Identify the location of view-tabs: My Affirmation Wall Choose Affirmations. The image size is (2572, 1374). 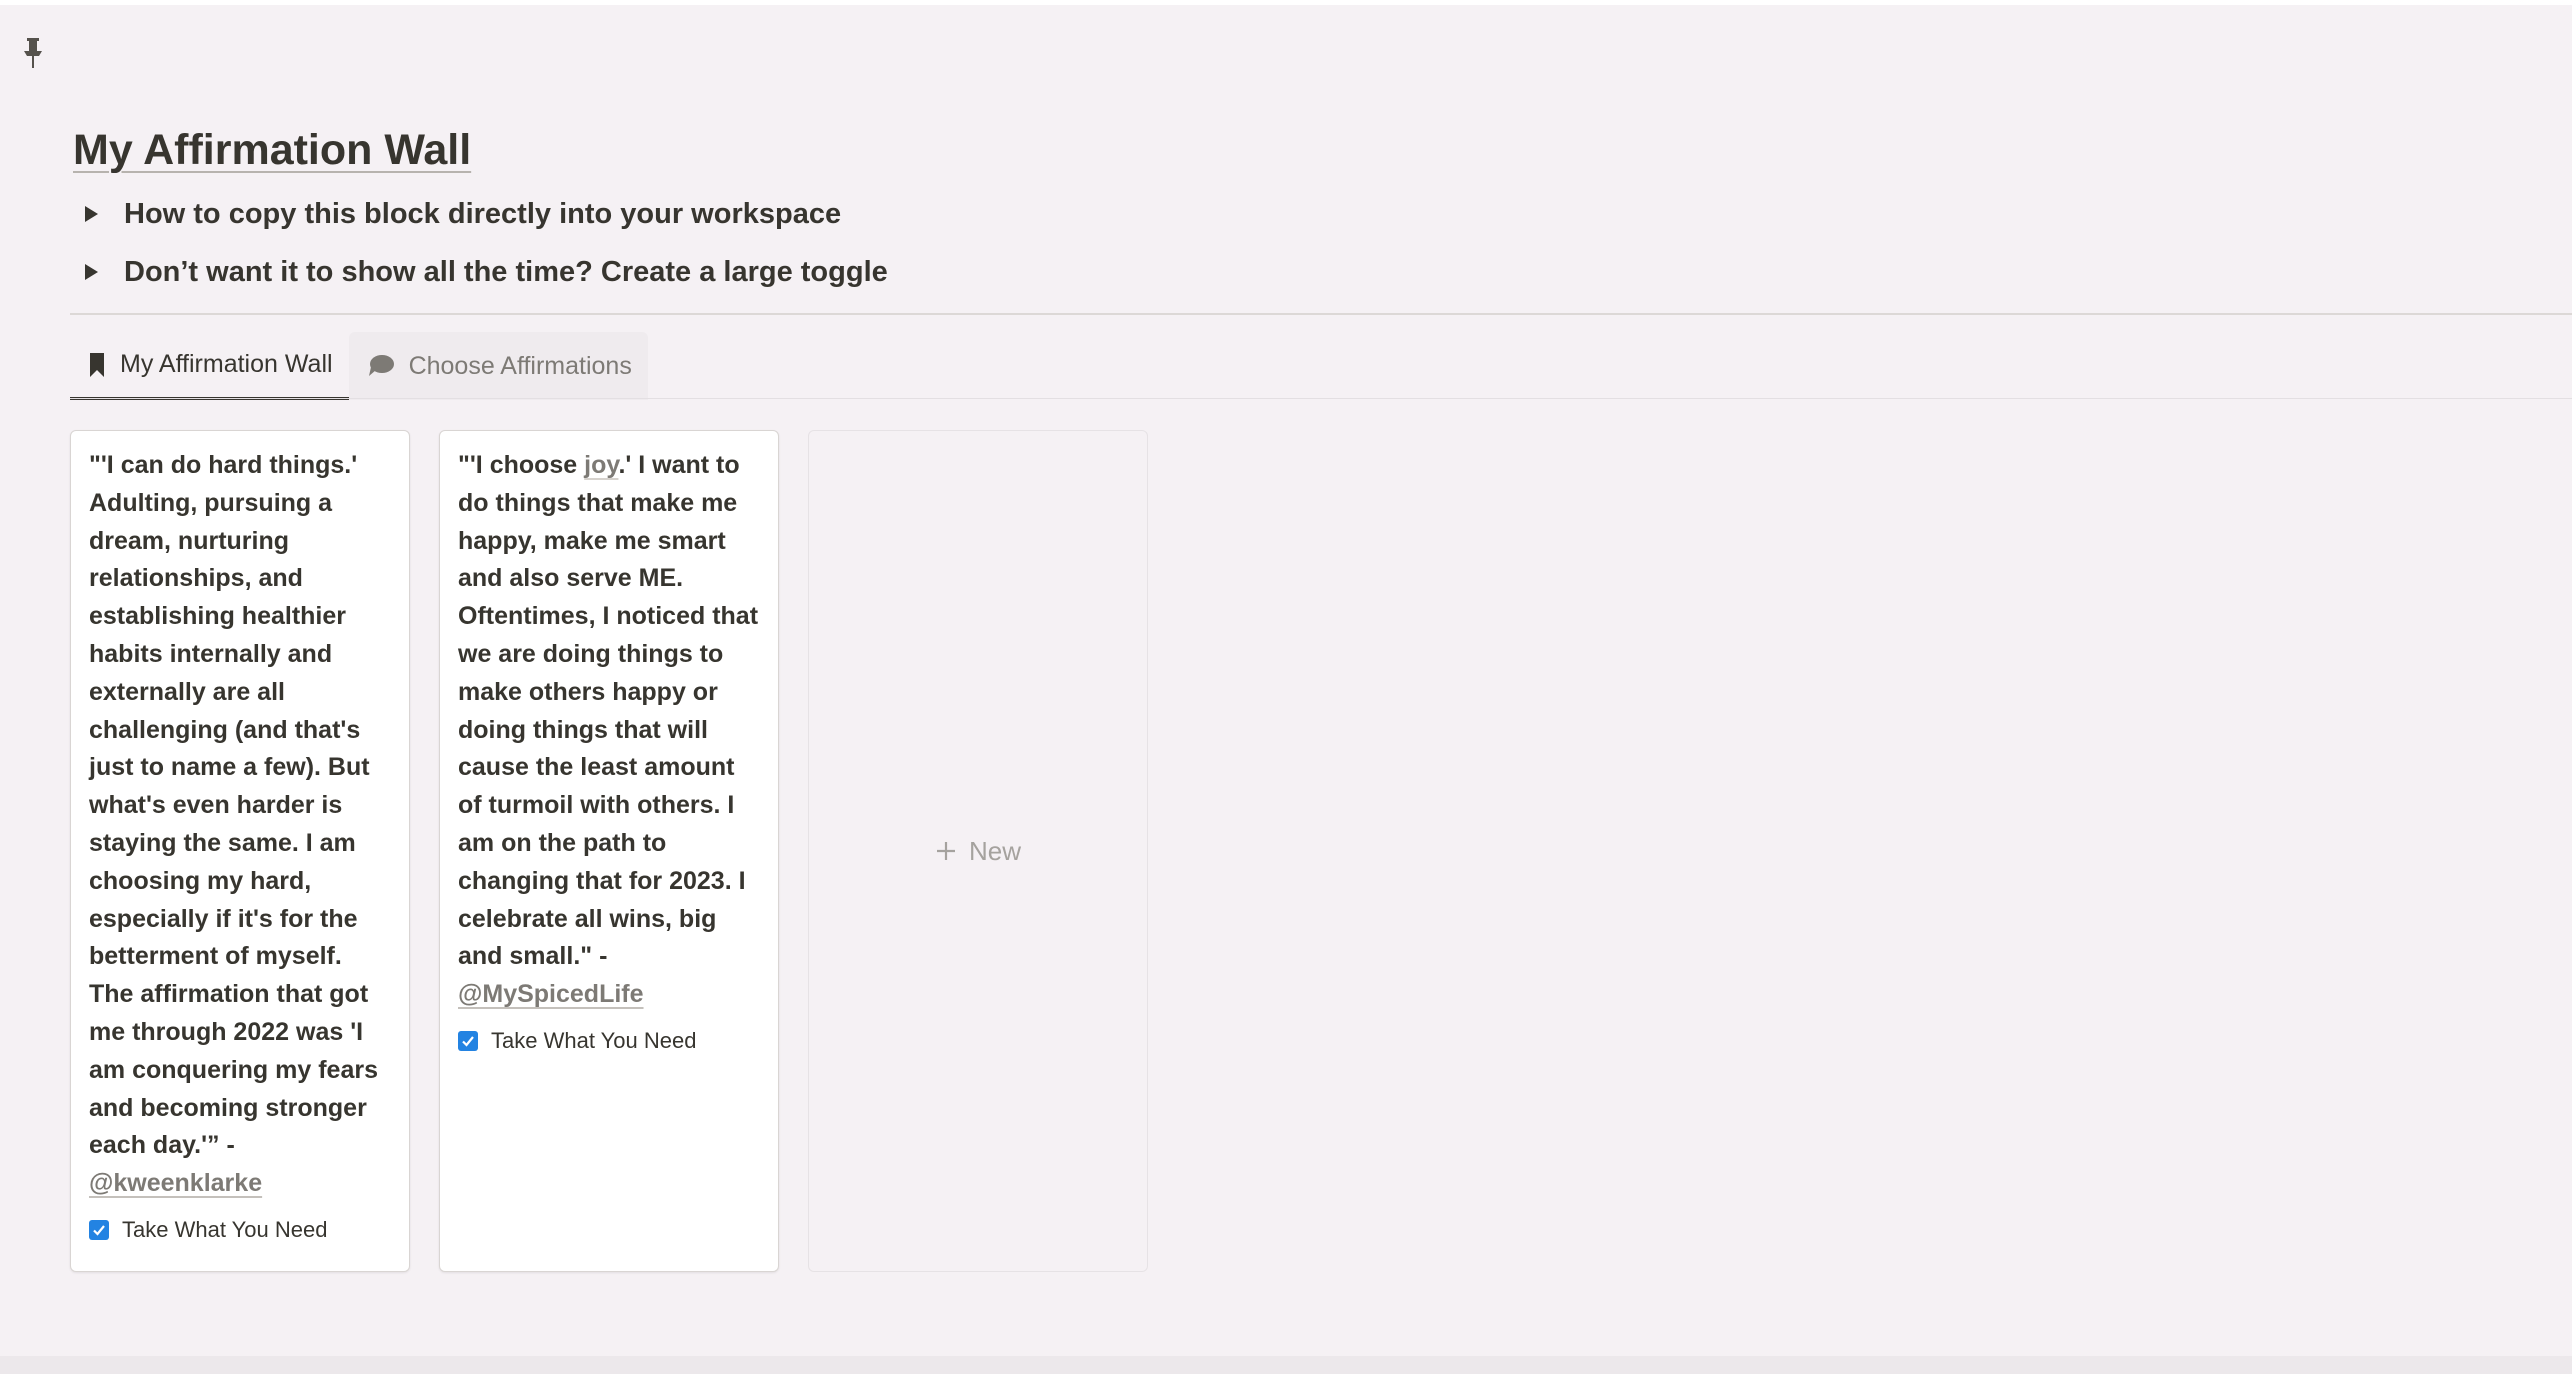
(359, 366).